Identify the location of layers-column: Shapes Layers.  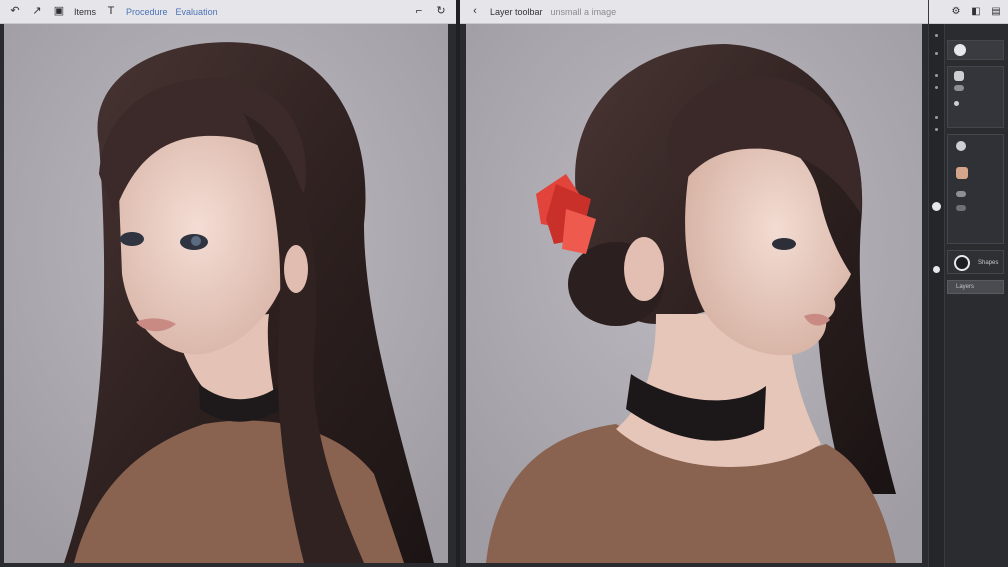
(975, 168).